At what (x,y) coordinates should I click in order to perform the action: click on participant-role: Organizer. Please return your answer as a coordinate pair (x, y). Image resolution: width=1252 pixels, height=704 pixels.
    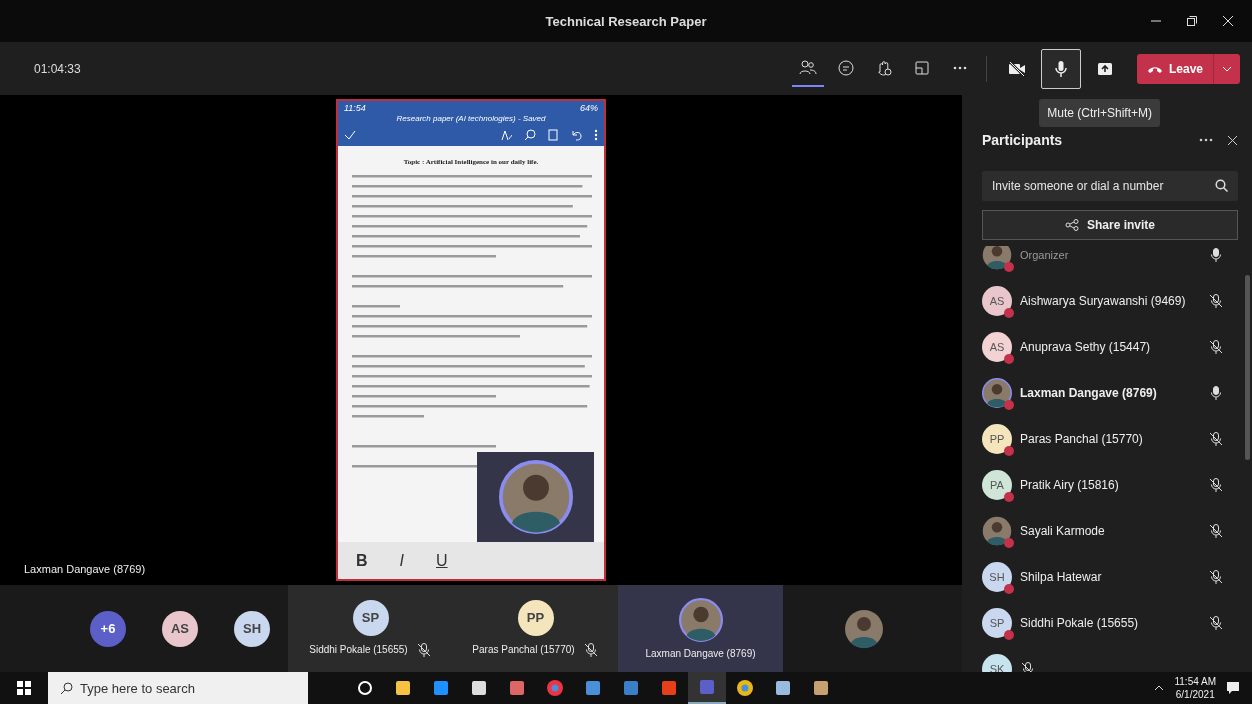
    Looking at the image, I should click on (1045, 255).